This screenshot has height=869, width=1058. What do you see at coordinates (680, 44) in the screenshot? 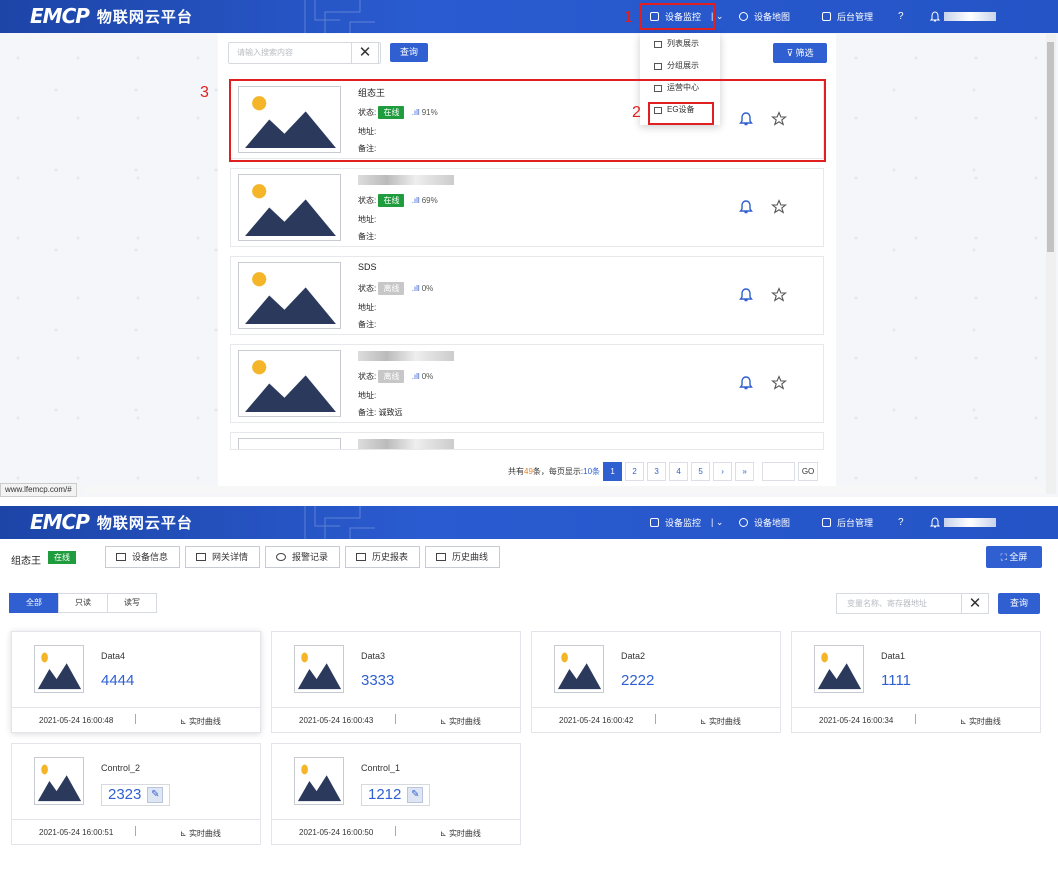
I see `menu-item-list-view: 列表展示` at bounding box center [680, 44].